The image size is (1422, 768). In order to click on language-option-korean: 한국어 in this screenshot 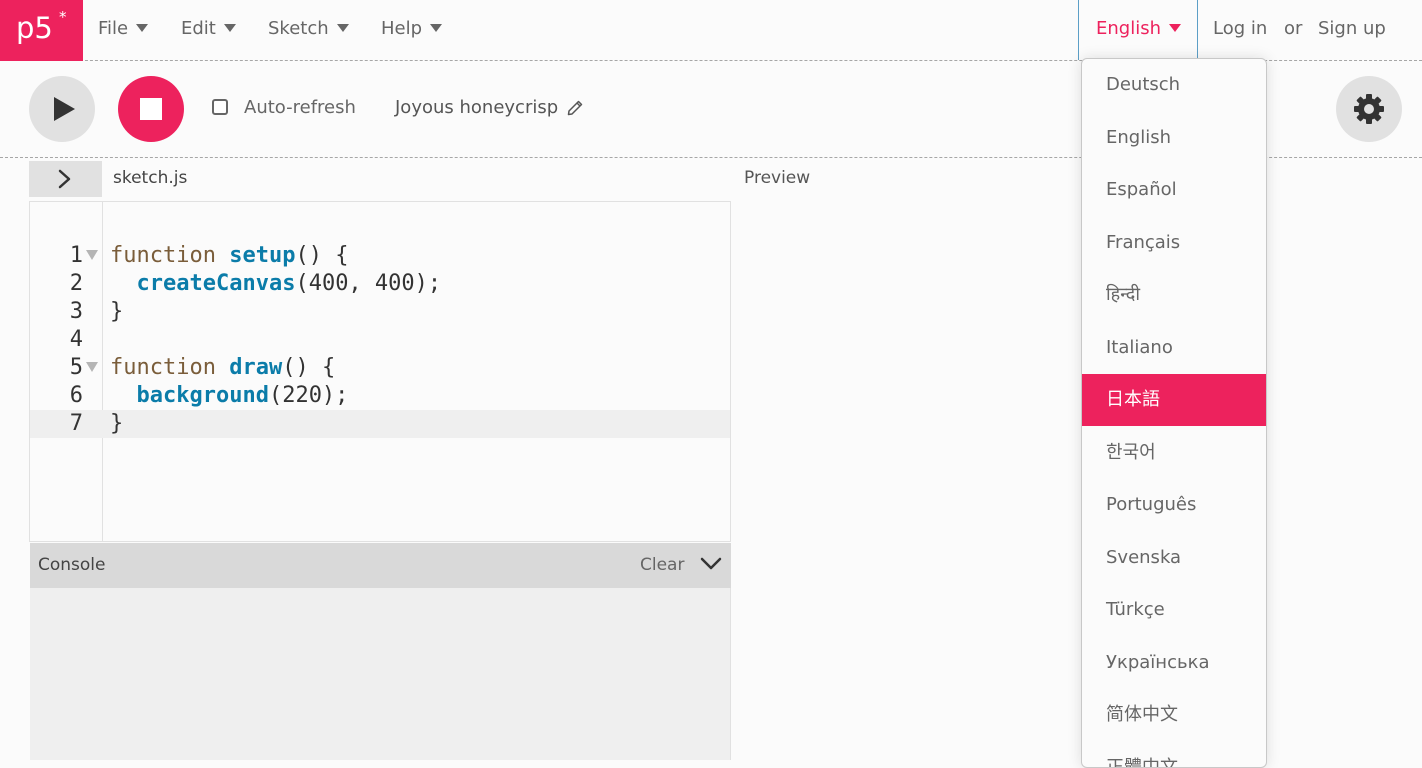, I will do `click(1174, 453)`.